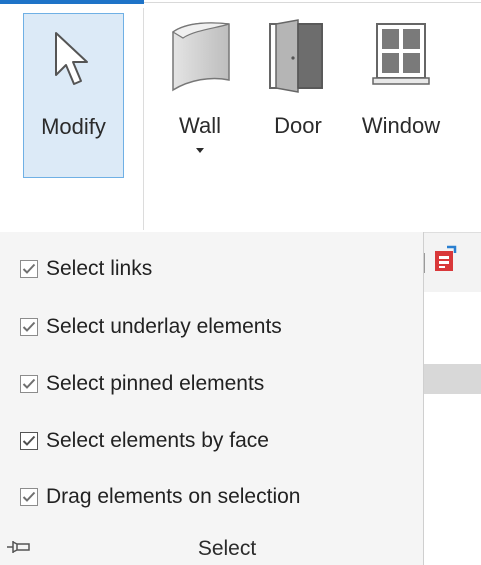 The height and width of the screenshot is (565, 481). I want to click on select-elements-by-face-checkbox, so click(29, 441).